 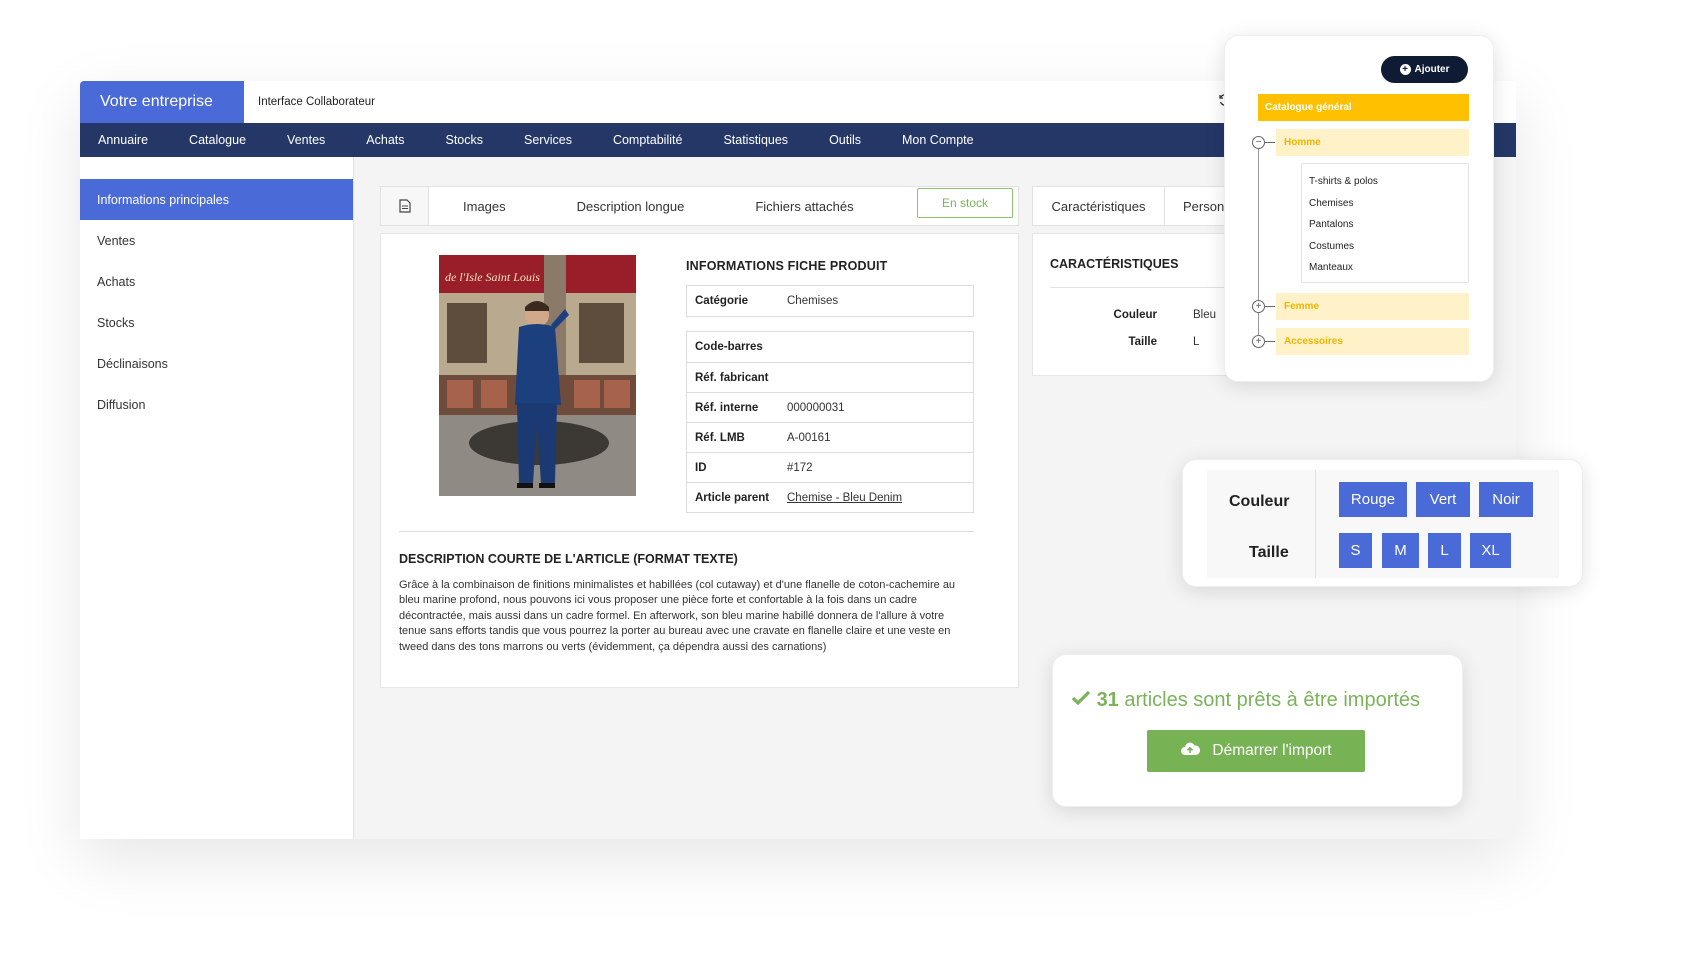 I want to click on table-row: Réf. fabricant, so click(x=830, y=377).